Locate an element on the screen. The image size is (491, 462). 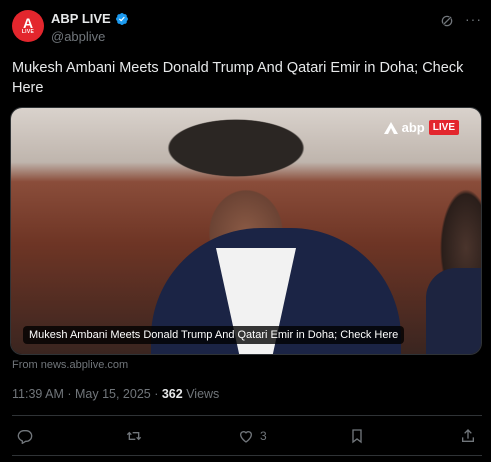
display-name: ABP LIVE is located at coordinates (81, 18).